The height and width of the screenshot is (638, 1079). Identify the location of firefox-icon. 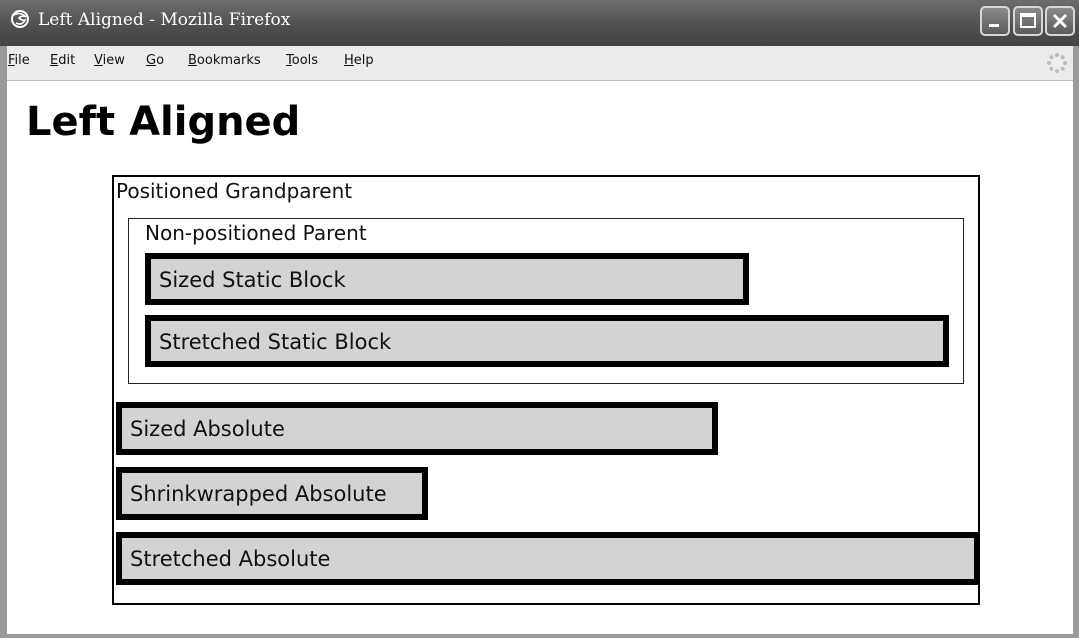
(20, 19).